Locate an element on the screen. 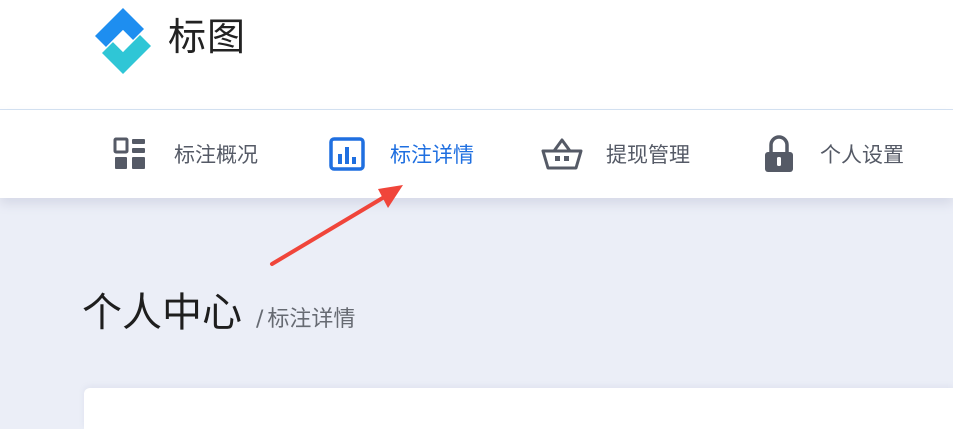 The image size is (953, 429). nav-item-details: 标注详情 is located at coordinates (401, 154).